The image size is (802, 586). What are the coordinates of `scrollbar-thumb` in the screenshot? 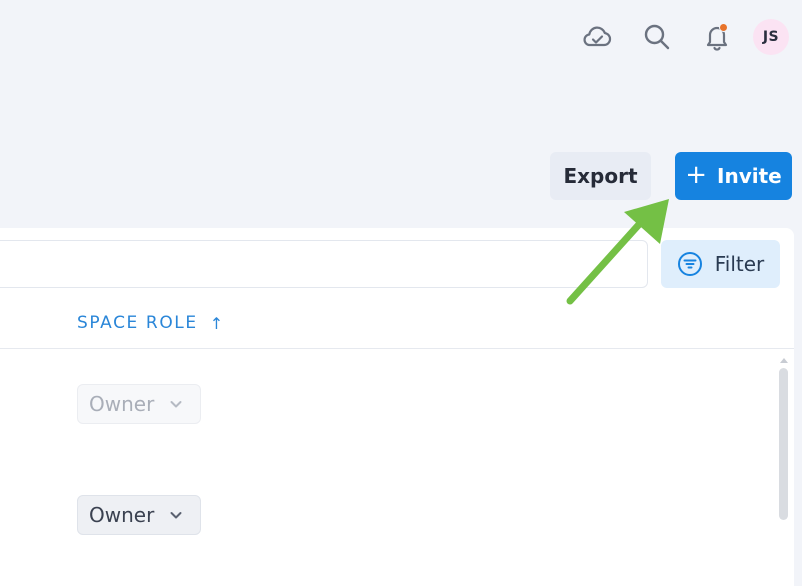 It's located at (783, 444).